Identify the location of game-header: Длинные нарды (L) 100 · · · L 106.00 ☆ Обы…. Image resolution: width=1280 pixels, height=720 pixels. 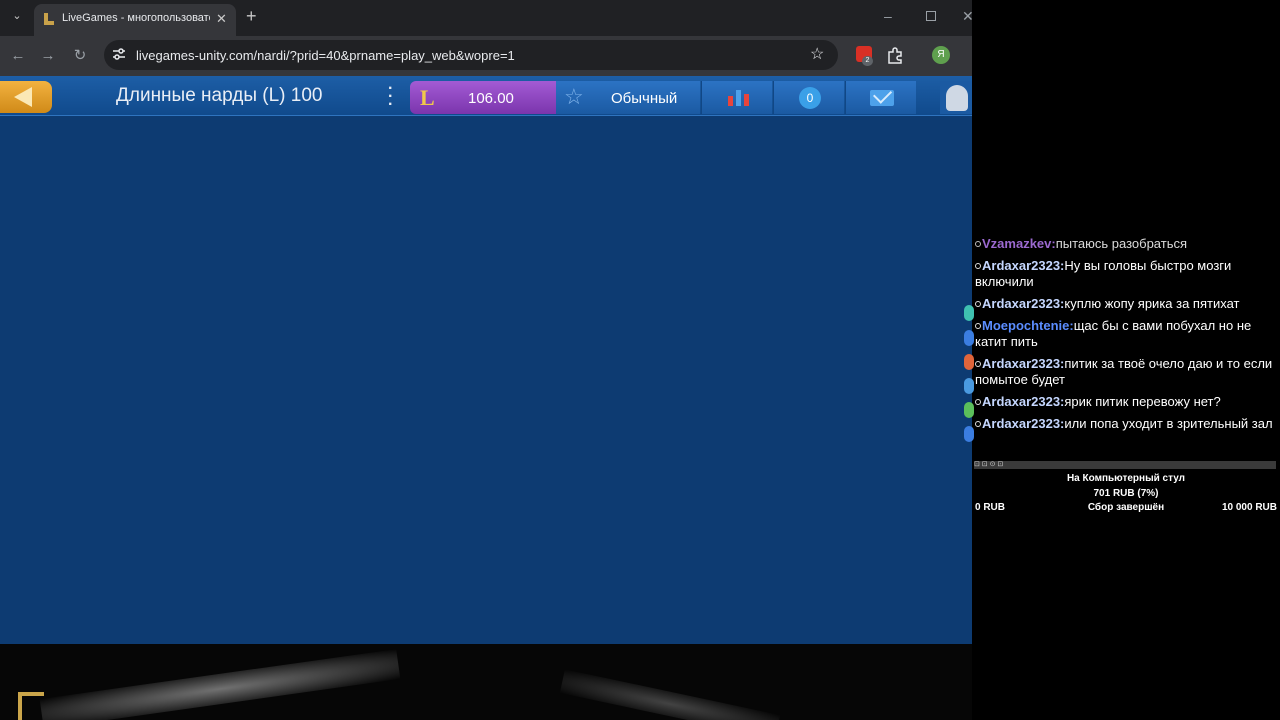
(486, 96).